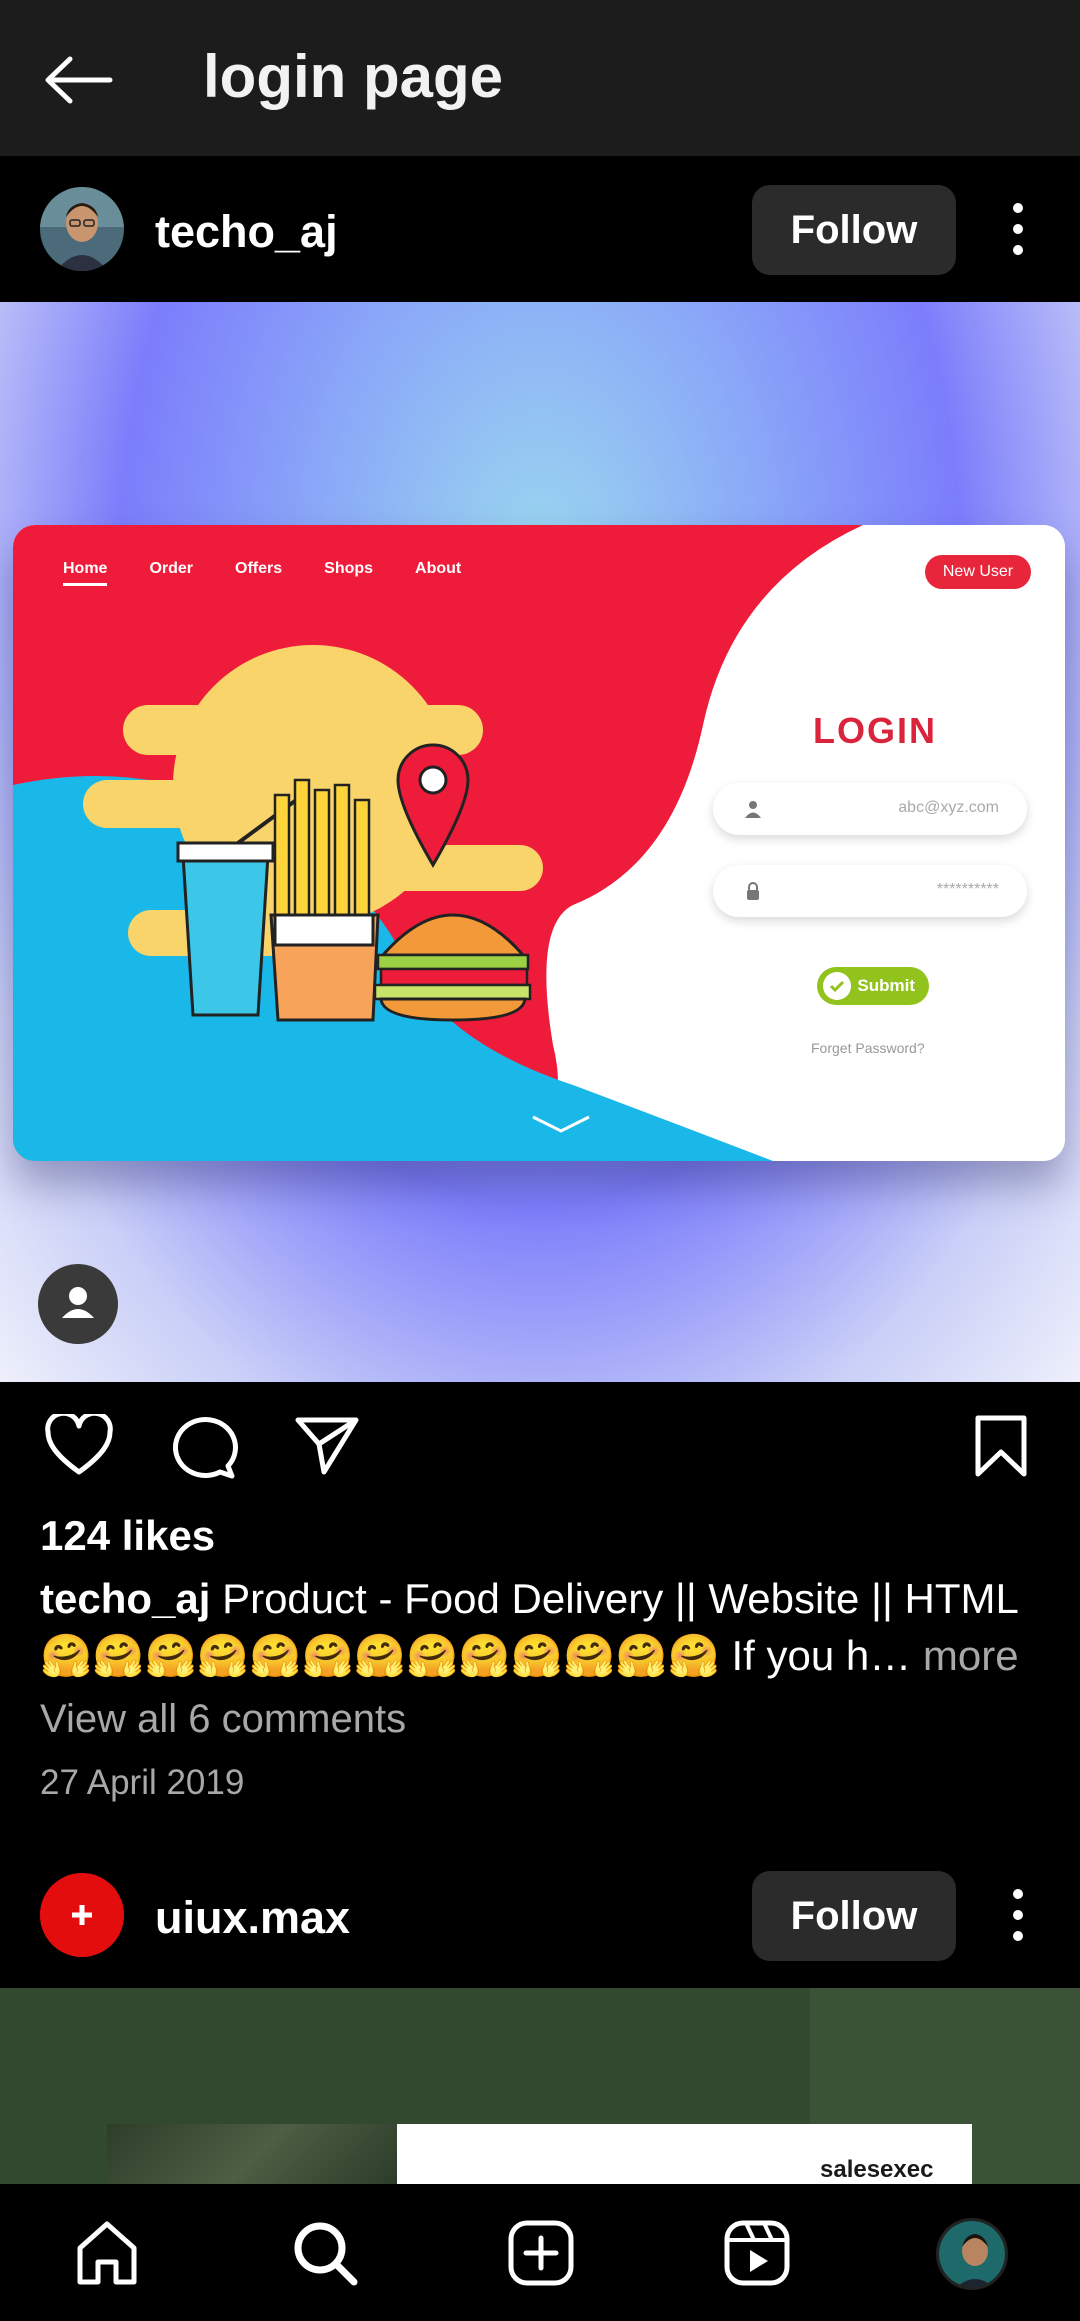  Describe the element at coordinates (875, 730) in the screenshot. I see `mockup-login-title: LOGIN` at that location.